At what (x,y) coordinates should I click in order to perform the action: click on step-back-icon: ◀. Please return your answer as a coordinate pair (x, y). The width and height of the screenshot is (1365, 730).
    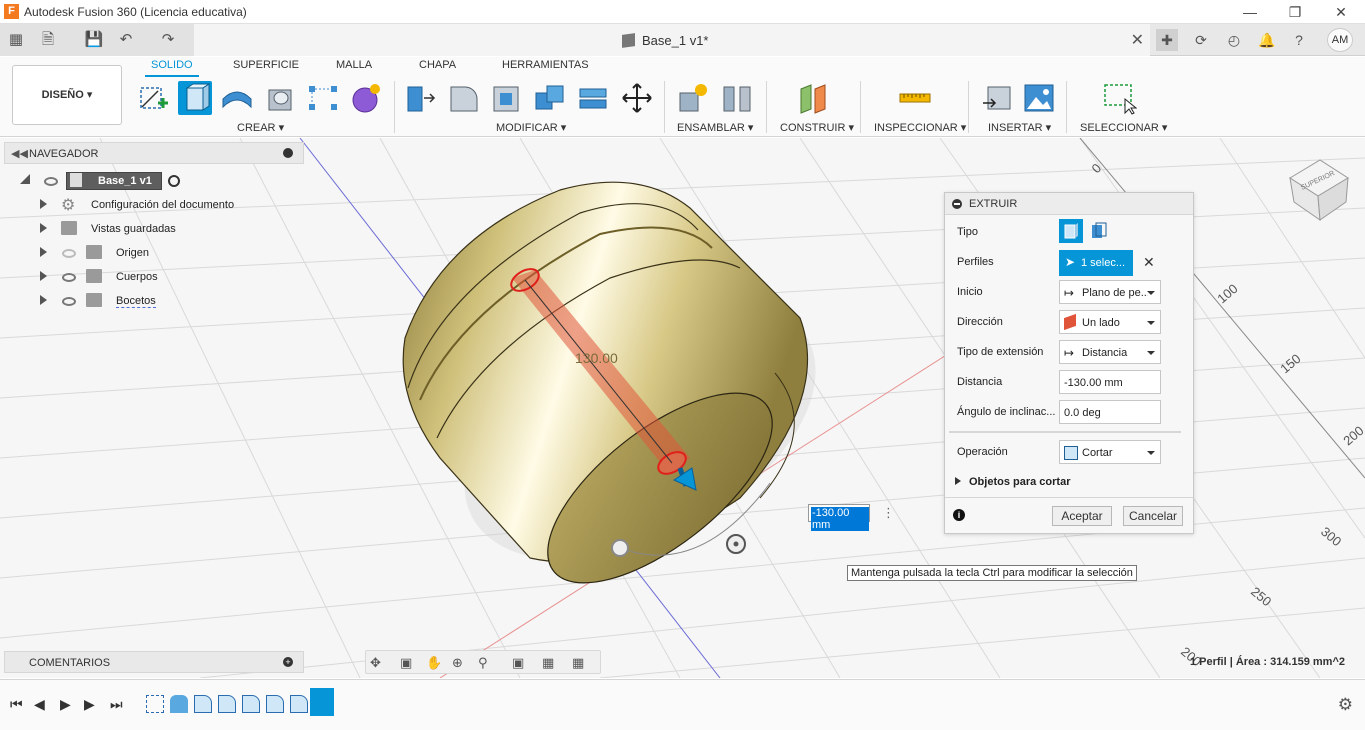
    Looking at the image, I should click on (39, 704).